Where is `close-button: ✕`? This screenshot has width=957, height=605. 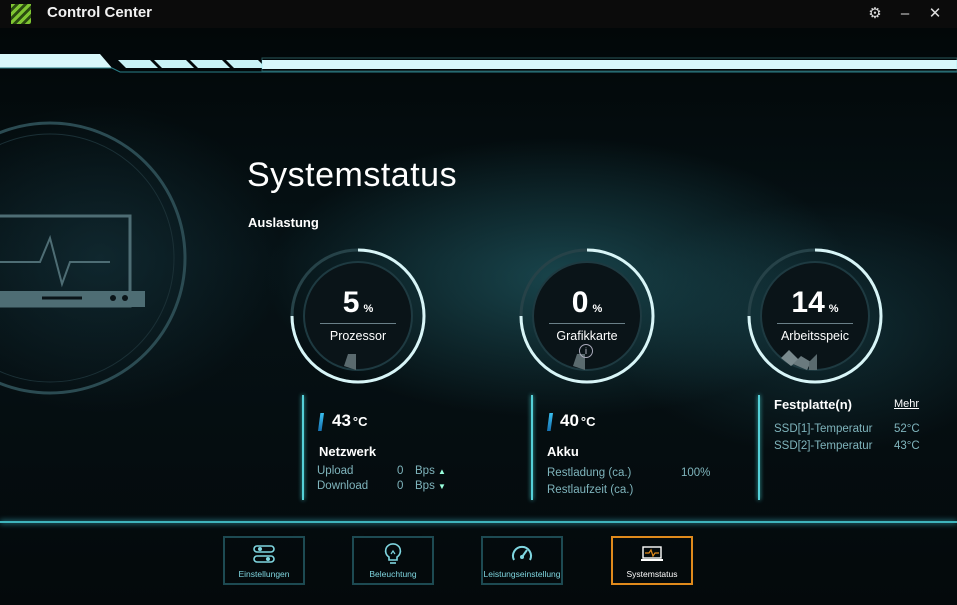 close-button: ✕ is located at coordinates (935, 14).